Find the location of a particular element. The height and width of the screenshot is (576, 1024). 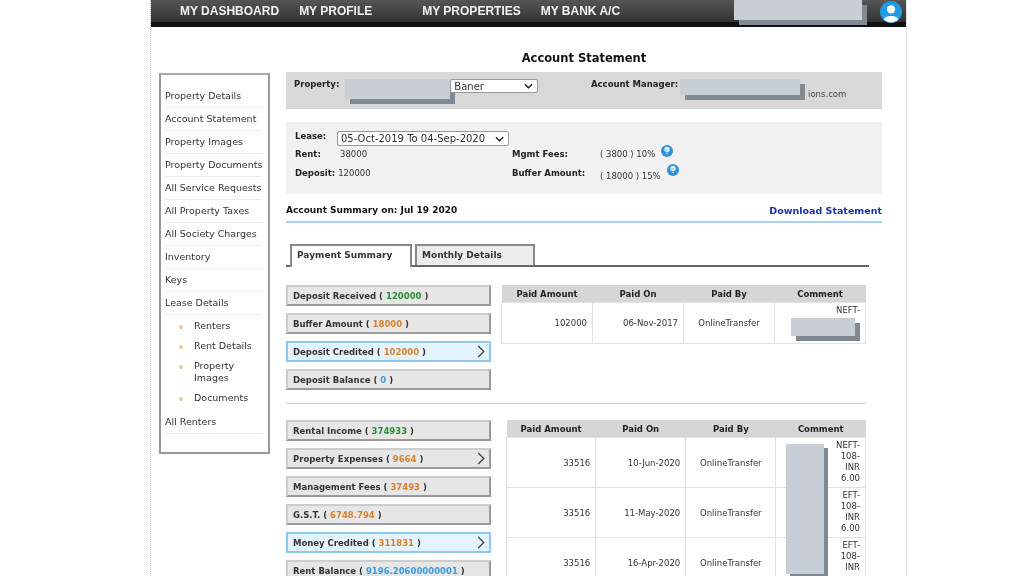

nav-link: MY PROFILE is located at coordinates (336, 11).